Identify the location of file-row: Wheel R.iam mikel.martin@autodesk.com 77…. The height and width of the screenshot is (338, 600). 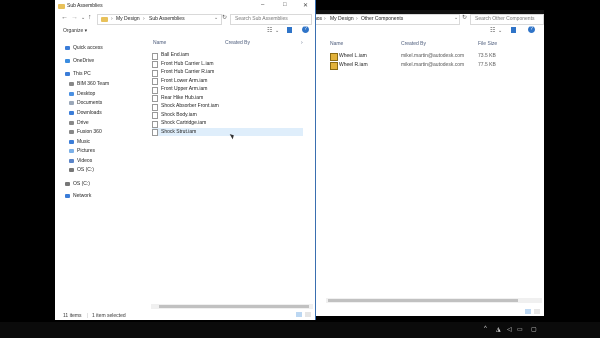
(430, 65).